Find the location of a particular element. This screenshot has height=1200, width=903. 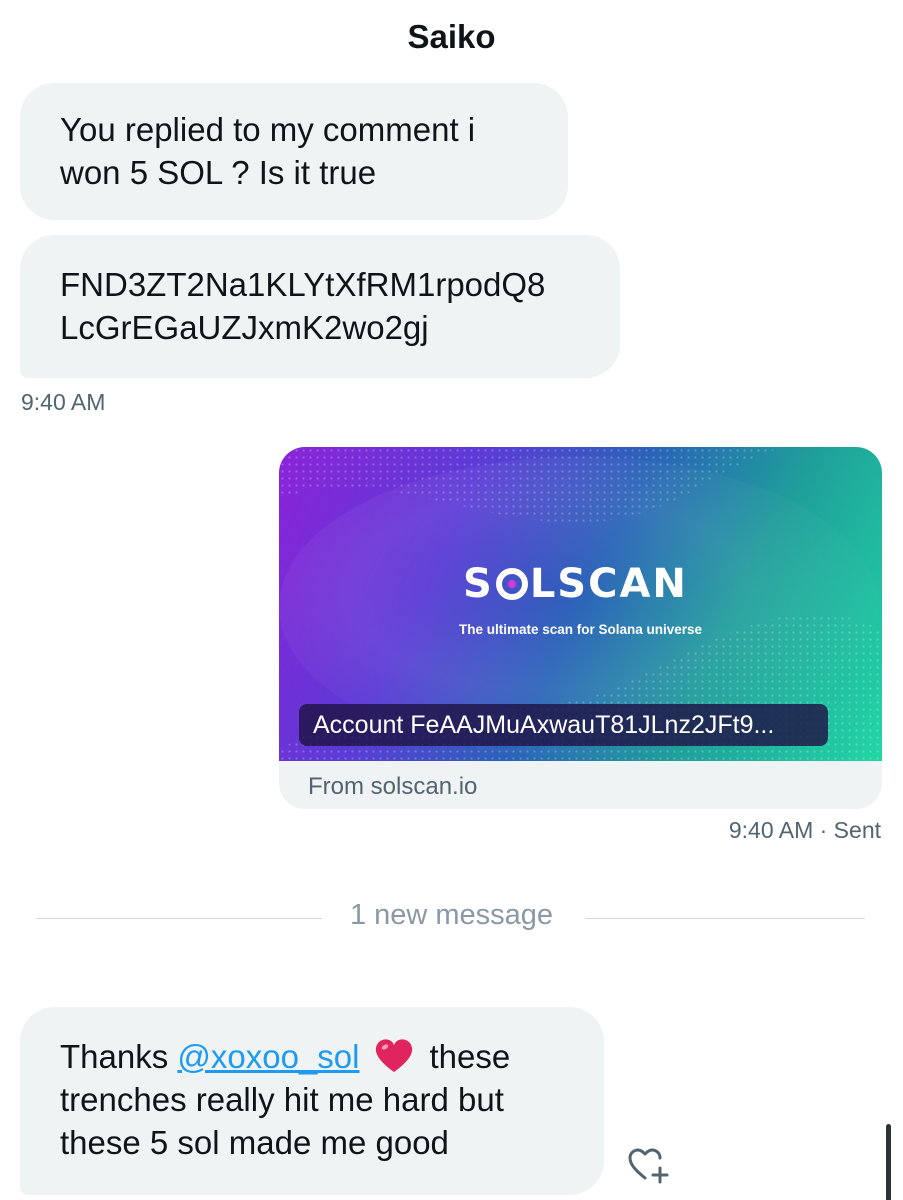

new-message-divider: 1 new message is located at coordinates (451, 915).